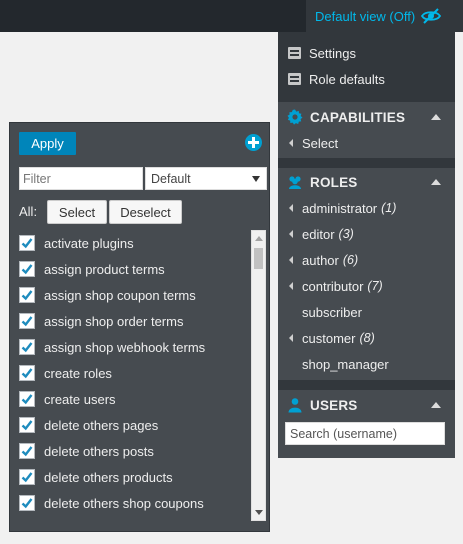 The width and height of the screenshot is (463, 544). I want to click on role-item: customer (8), so click(366, 338).